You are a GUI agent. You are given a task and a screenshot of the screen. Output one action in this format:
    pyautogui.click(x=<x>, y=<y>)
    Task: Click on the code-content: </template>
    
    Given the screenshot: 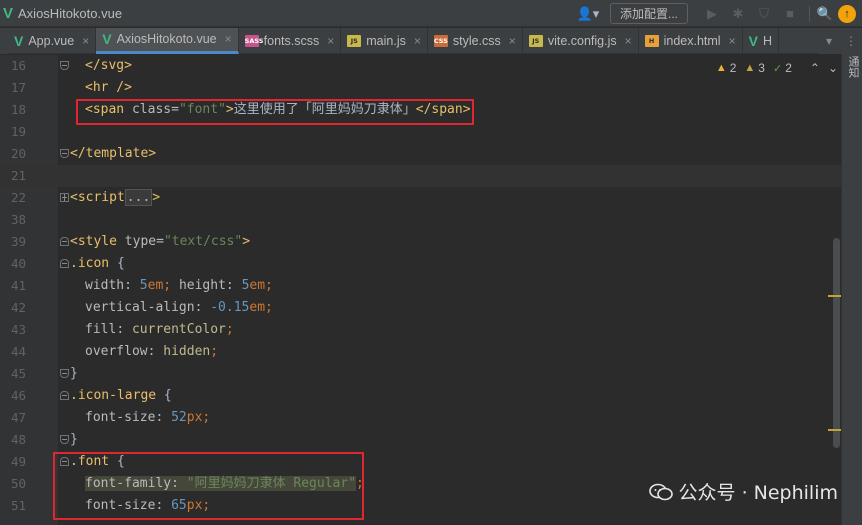 What is the action you would take?
    pyautogui.click(x=113, y=154)
    